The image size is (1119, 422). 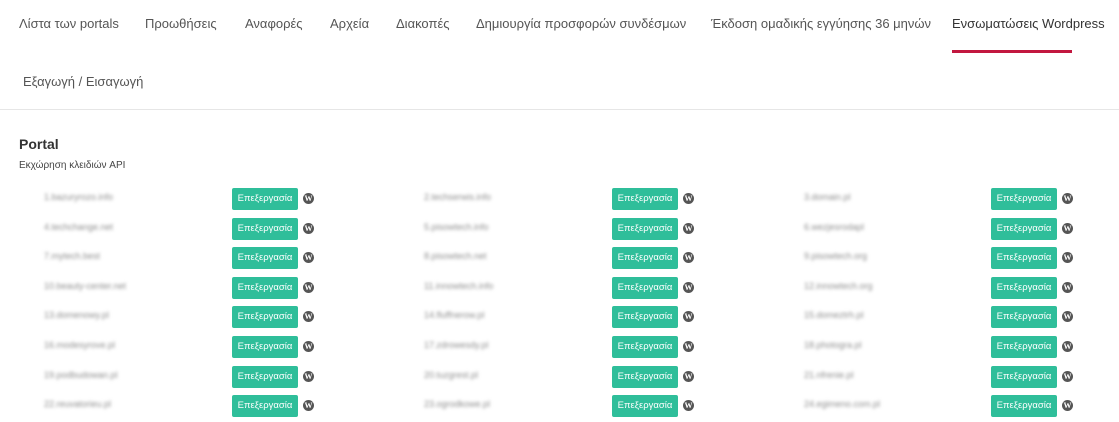 What do you see at coordinates (85, 286) in the screenshot?
I see `portal-domain: 10.beauty-center.net` at bounding box center [85, 286].